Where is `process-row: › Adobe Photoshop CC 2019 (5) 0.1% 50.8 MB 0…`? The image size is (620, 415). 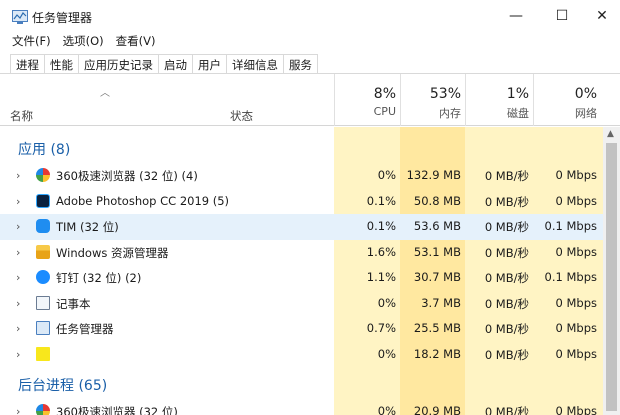
process-row: › Adobe Photoshop CC 2019 (5) 0.1% 50.8 MB 0… is located at coordinates (301, 202).